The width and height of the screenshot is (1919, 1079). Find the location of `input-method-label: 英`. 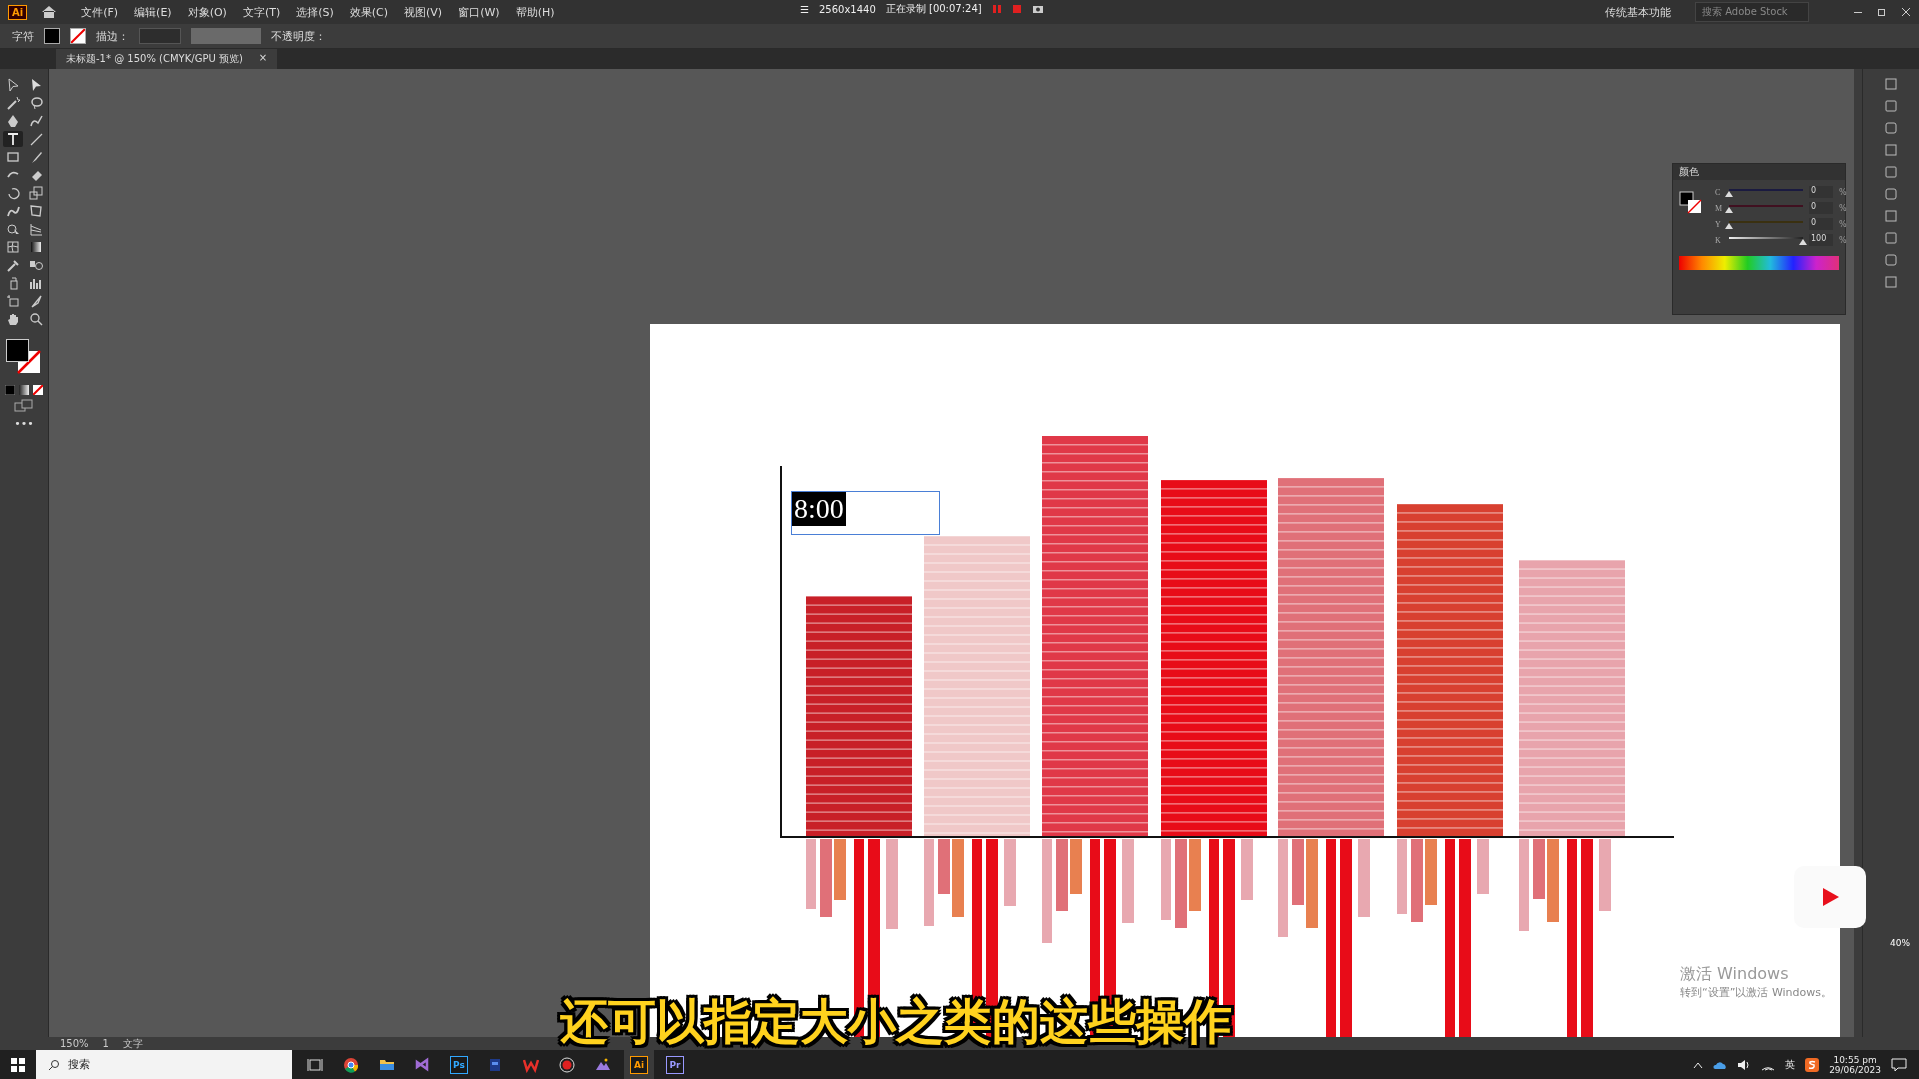

input-method-label: 英 is located at coordinates (1790, 1064).